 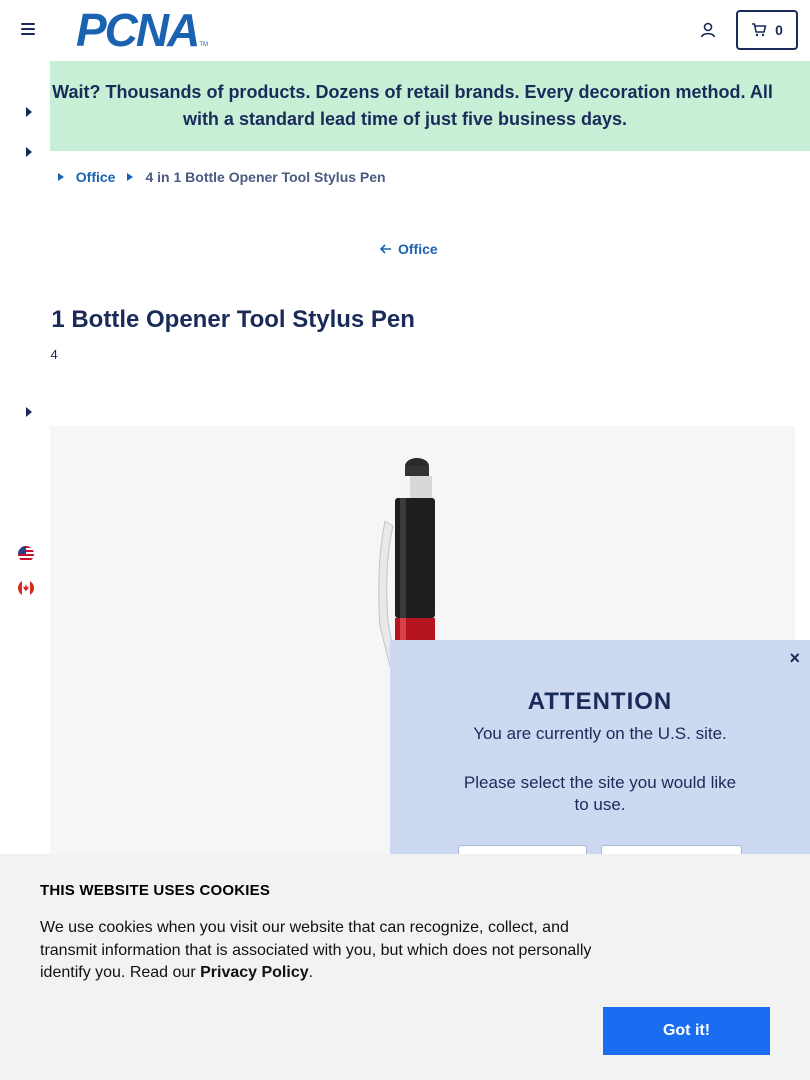 I want to click on back-link-label: Office, so click(x=418, y=249).